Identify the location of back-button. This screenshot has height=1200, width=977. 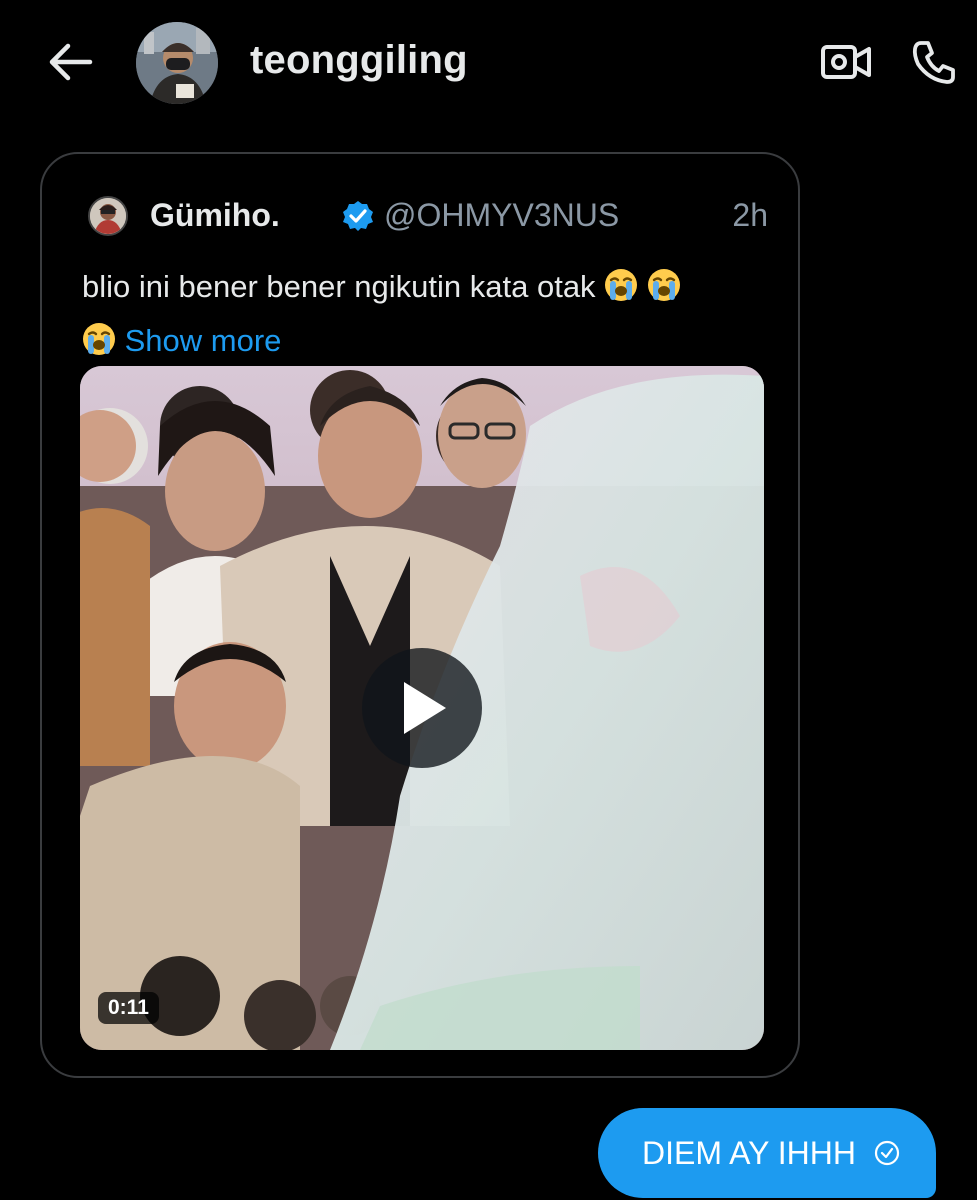
(70, 62).